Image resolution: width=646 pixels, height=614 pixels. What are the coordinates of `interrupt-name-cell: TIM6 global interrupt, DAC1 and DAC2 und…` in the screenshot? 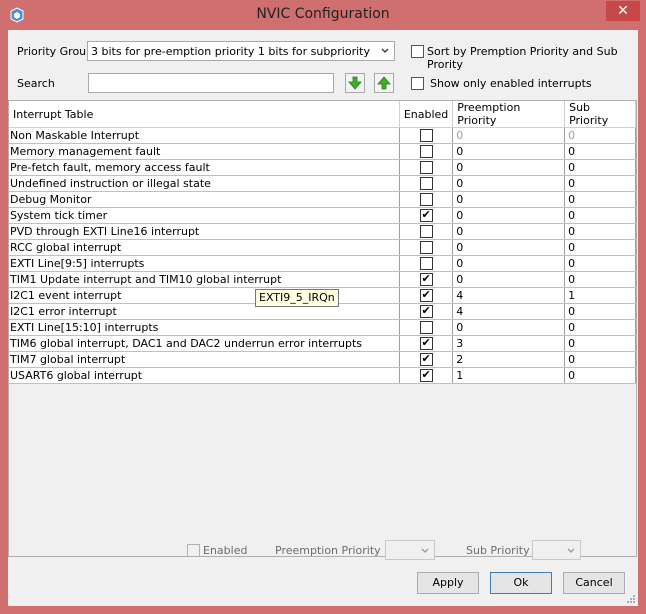 It's located at (204, 343).